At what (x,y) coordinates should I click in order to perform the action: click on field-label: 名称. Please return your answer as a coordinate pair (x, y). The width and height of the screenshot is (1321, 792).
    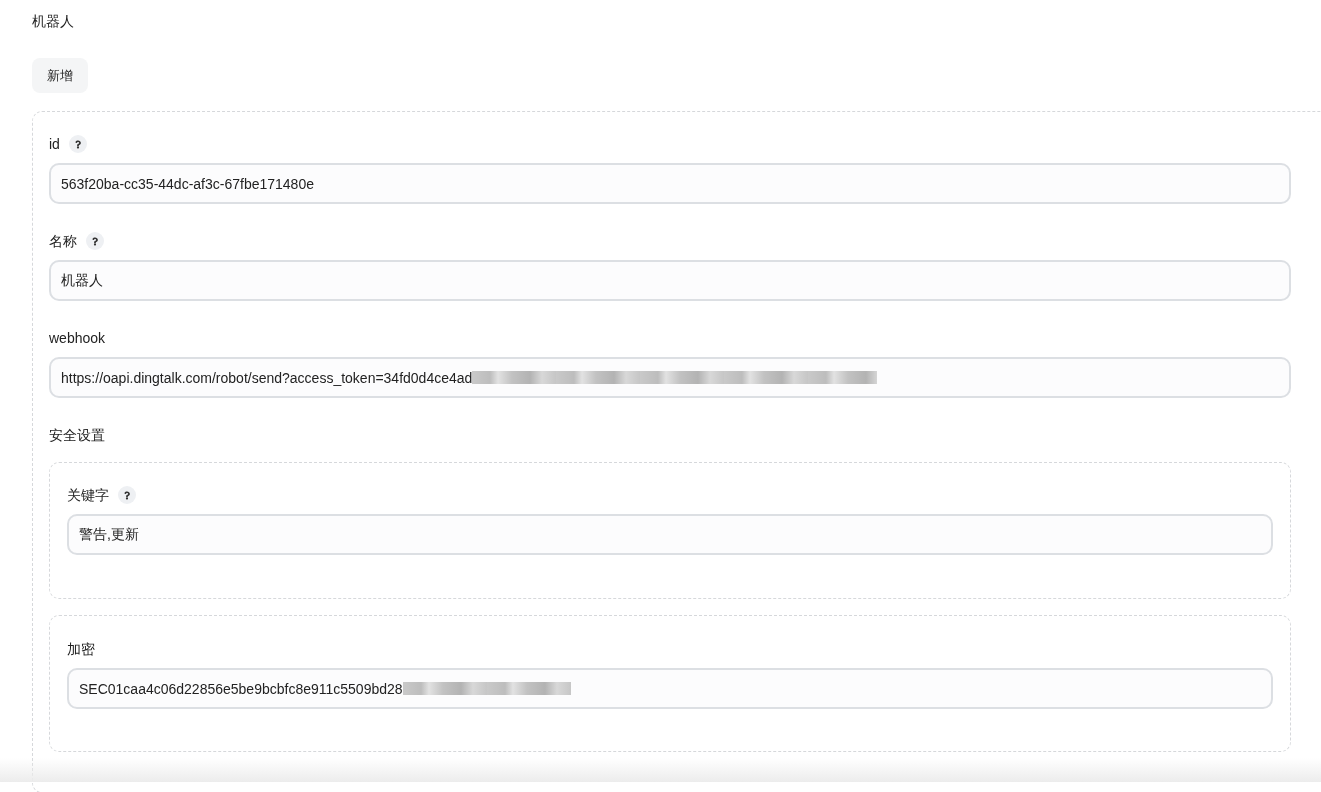
    Looking at the image, I should click on (63, 241).